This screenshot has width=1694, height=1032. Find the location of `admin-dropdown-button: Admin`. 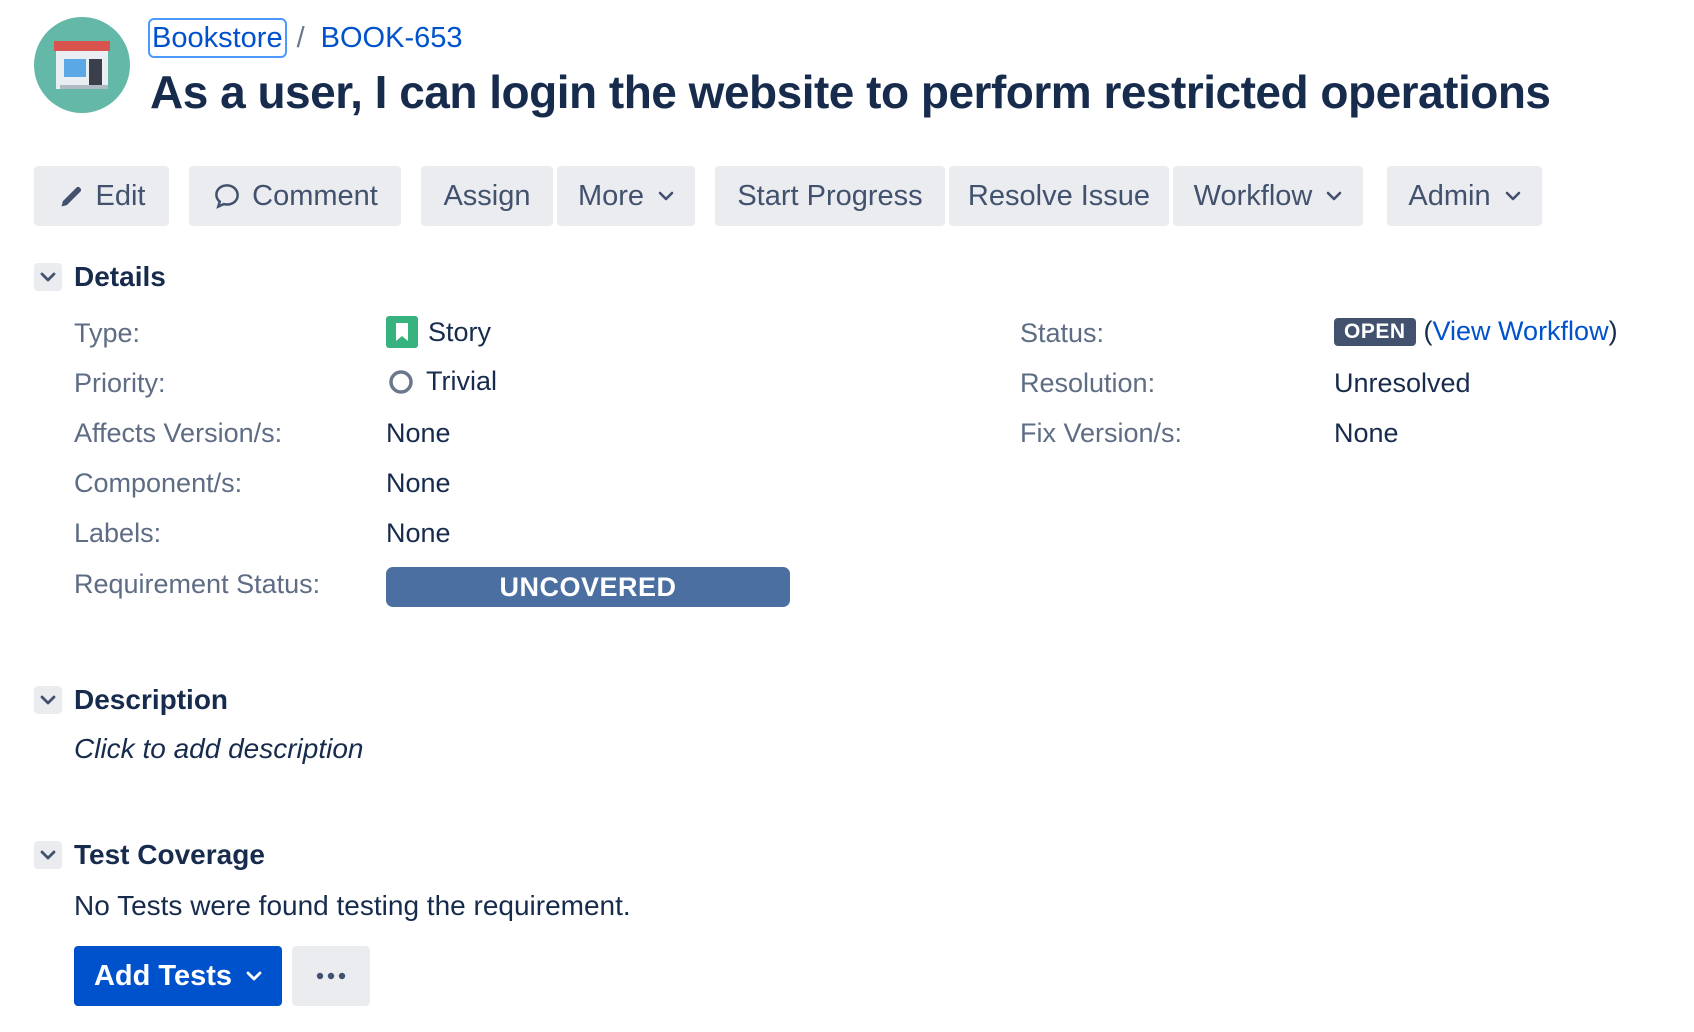

admin-dropdown-button: Admin is located at coordinates (1464, 196).